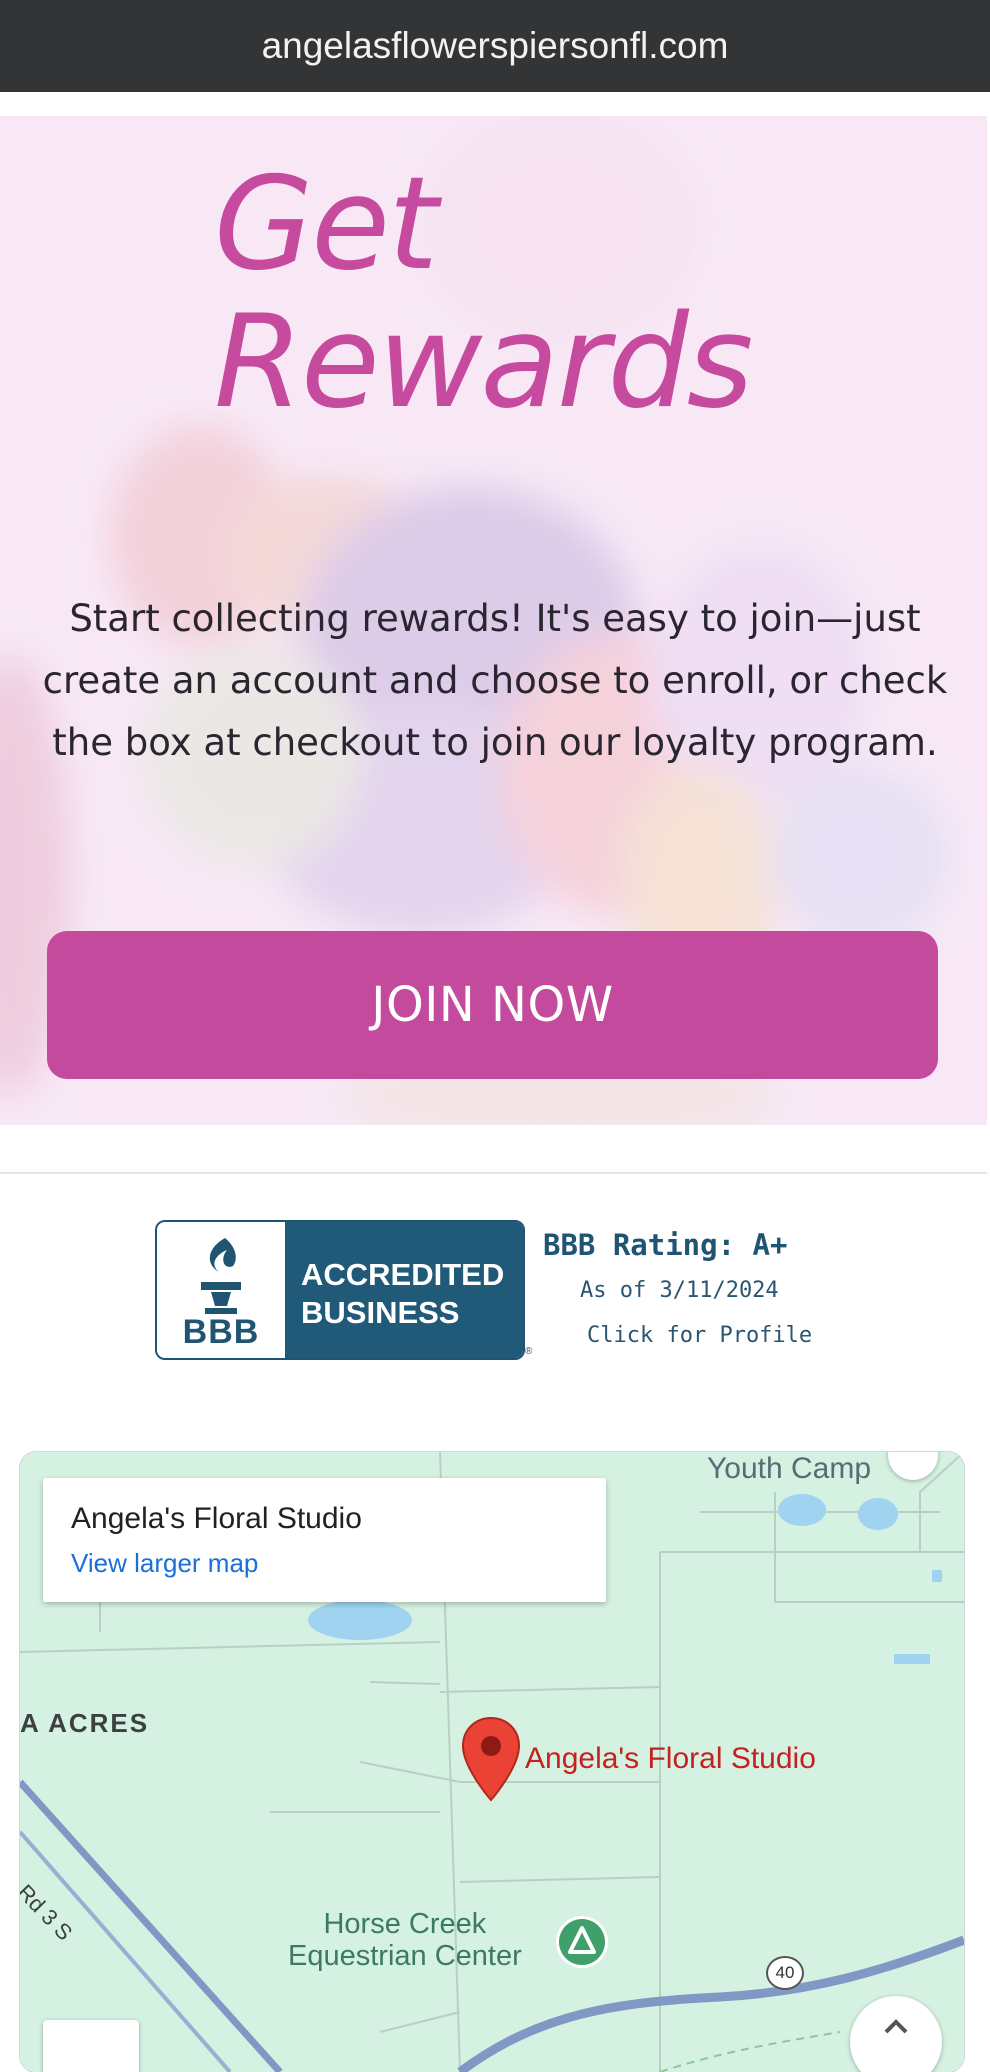  I want to click on fullscreen-icon, so click(896, 2026).